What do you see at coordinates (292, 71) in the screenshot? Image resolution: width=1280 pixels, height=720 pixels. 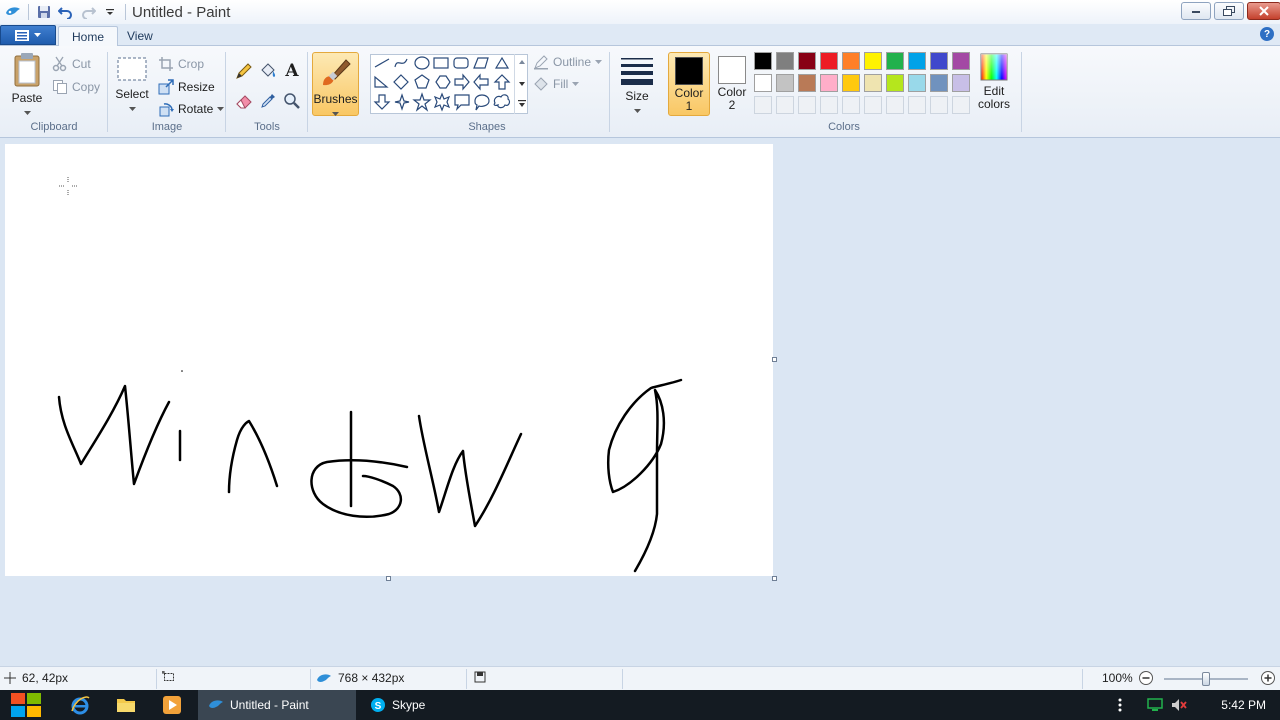 I see `text-tool-icon: A` at bounding box center [292, 71].